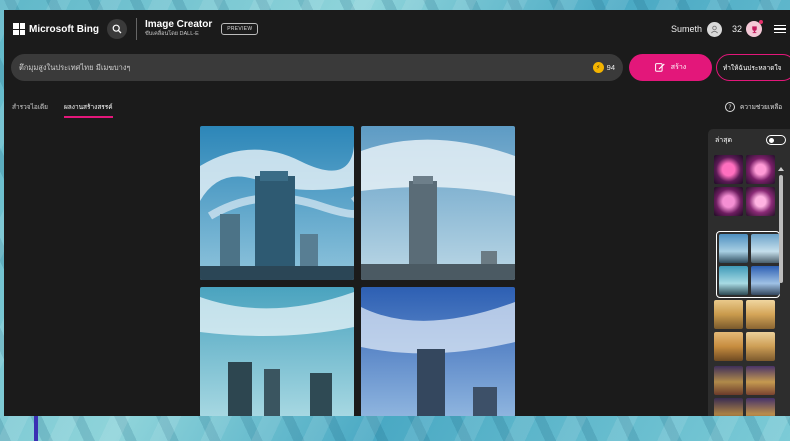  What do you see at coordinates (730, 107) in the screenshot?
I see `help-icon: ?` at bounding box center [730, 107].